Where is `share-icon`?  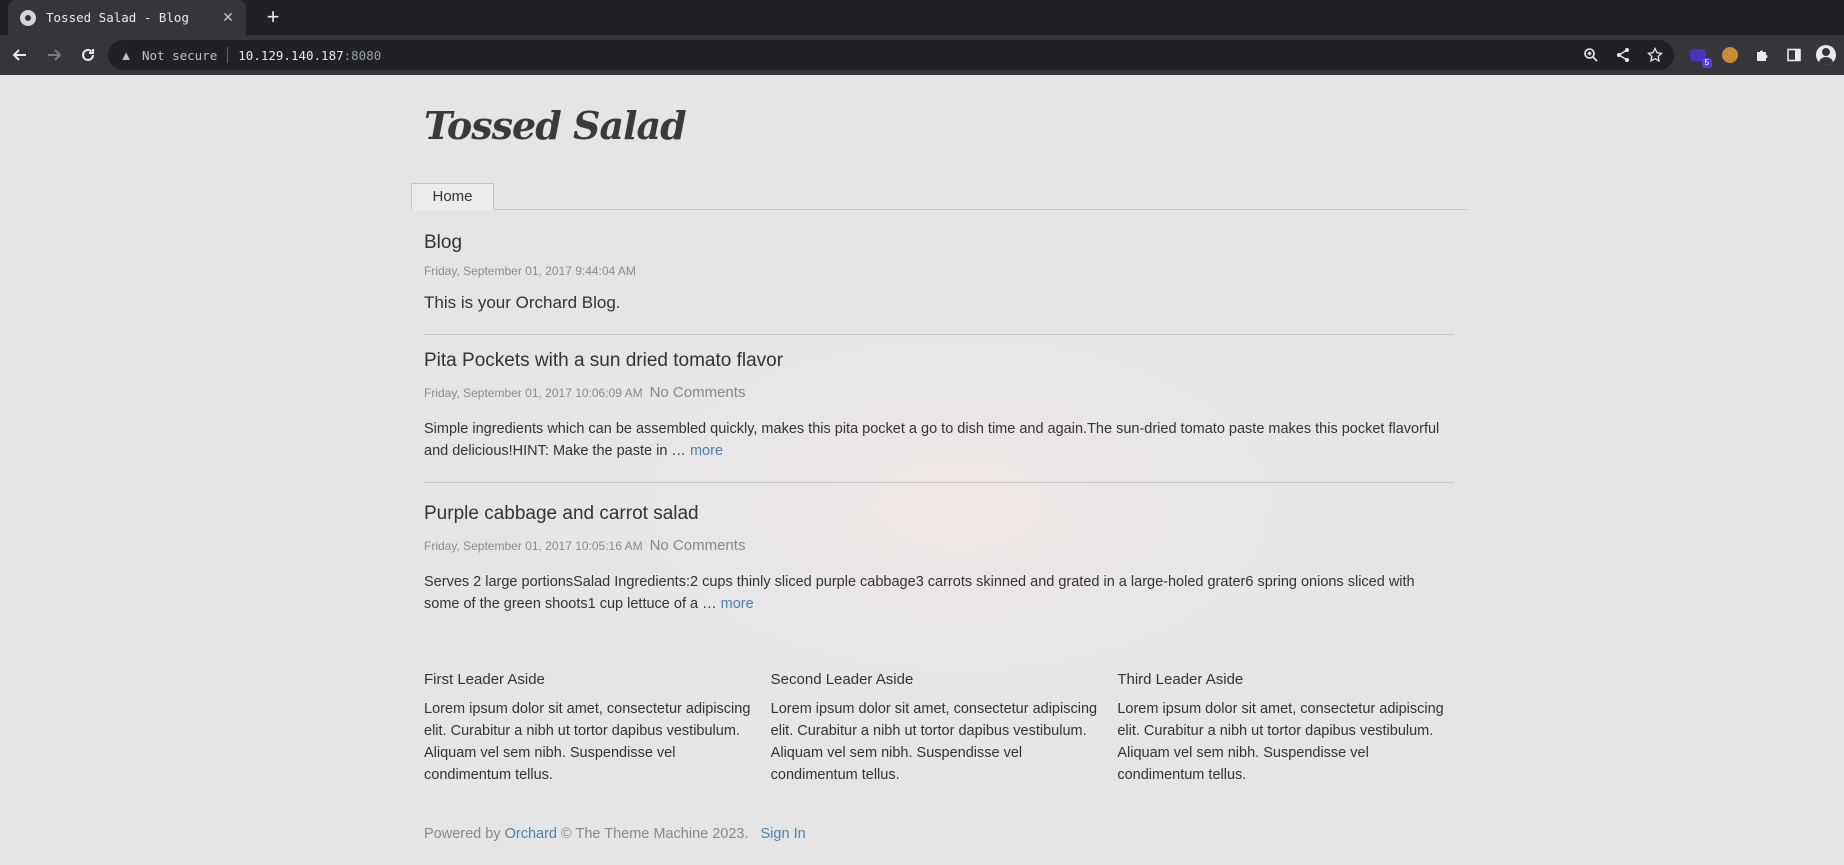 share-icon is located at coordinates (1623, 55).